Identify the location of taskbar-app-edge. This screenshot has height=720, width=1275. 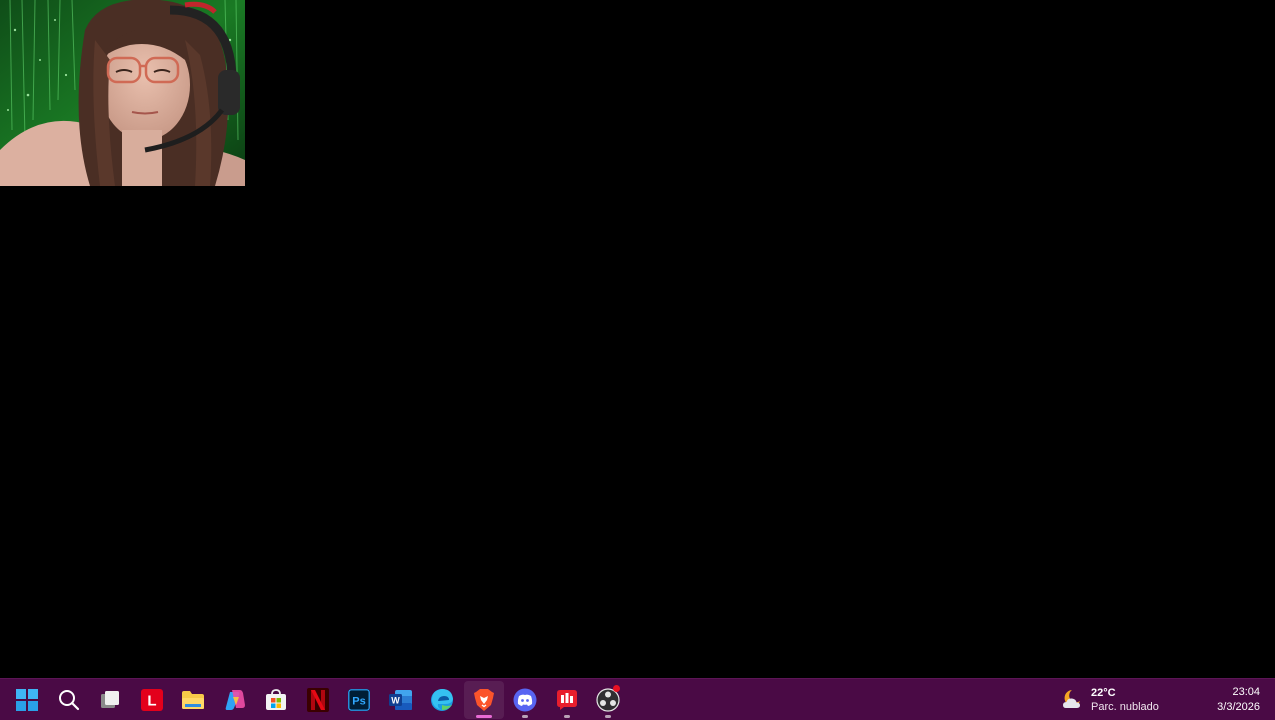
(442, 700).